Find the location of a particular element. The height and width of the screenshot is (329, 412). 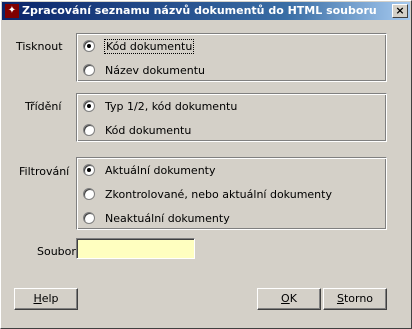

radio-label: Zkontrolované, nebo aktuální dokumenty is located at coordinates (218, 194).